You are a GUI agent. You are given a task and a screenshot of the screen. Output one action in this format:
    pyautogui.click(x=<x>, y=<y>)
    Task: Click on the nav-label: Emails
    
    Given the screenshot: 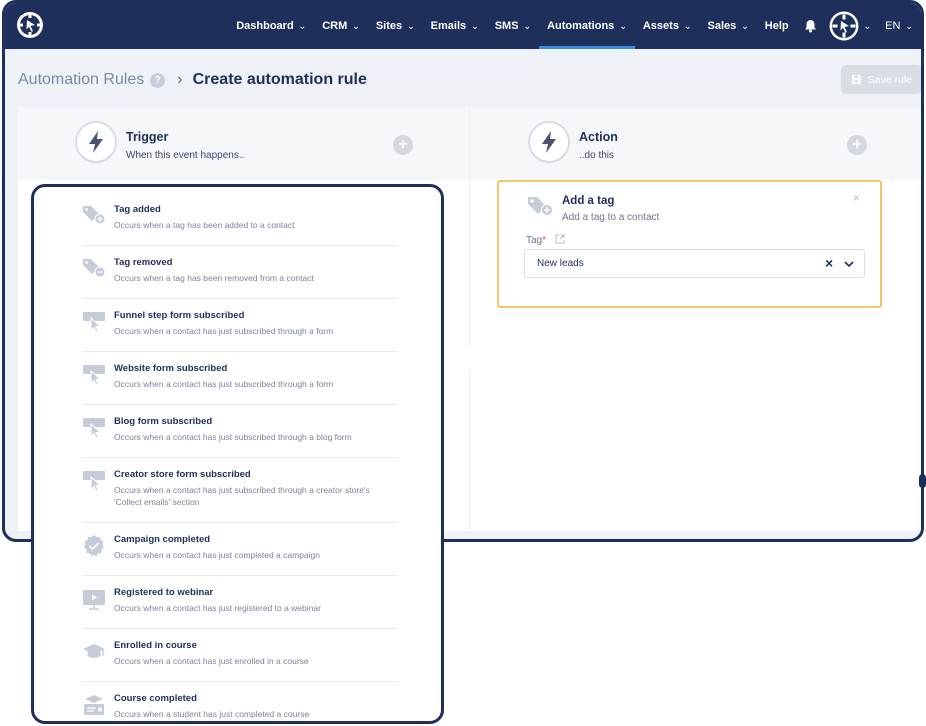 What is the action you would take?
    pyautogui.click(x=448, y=26)
    